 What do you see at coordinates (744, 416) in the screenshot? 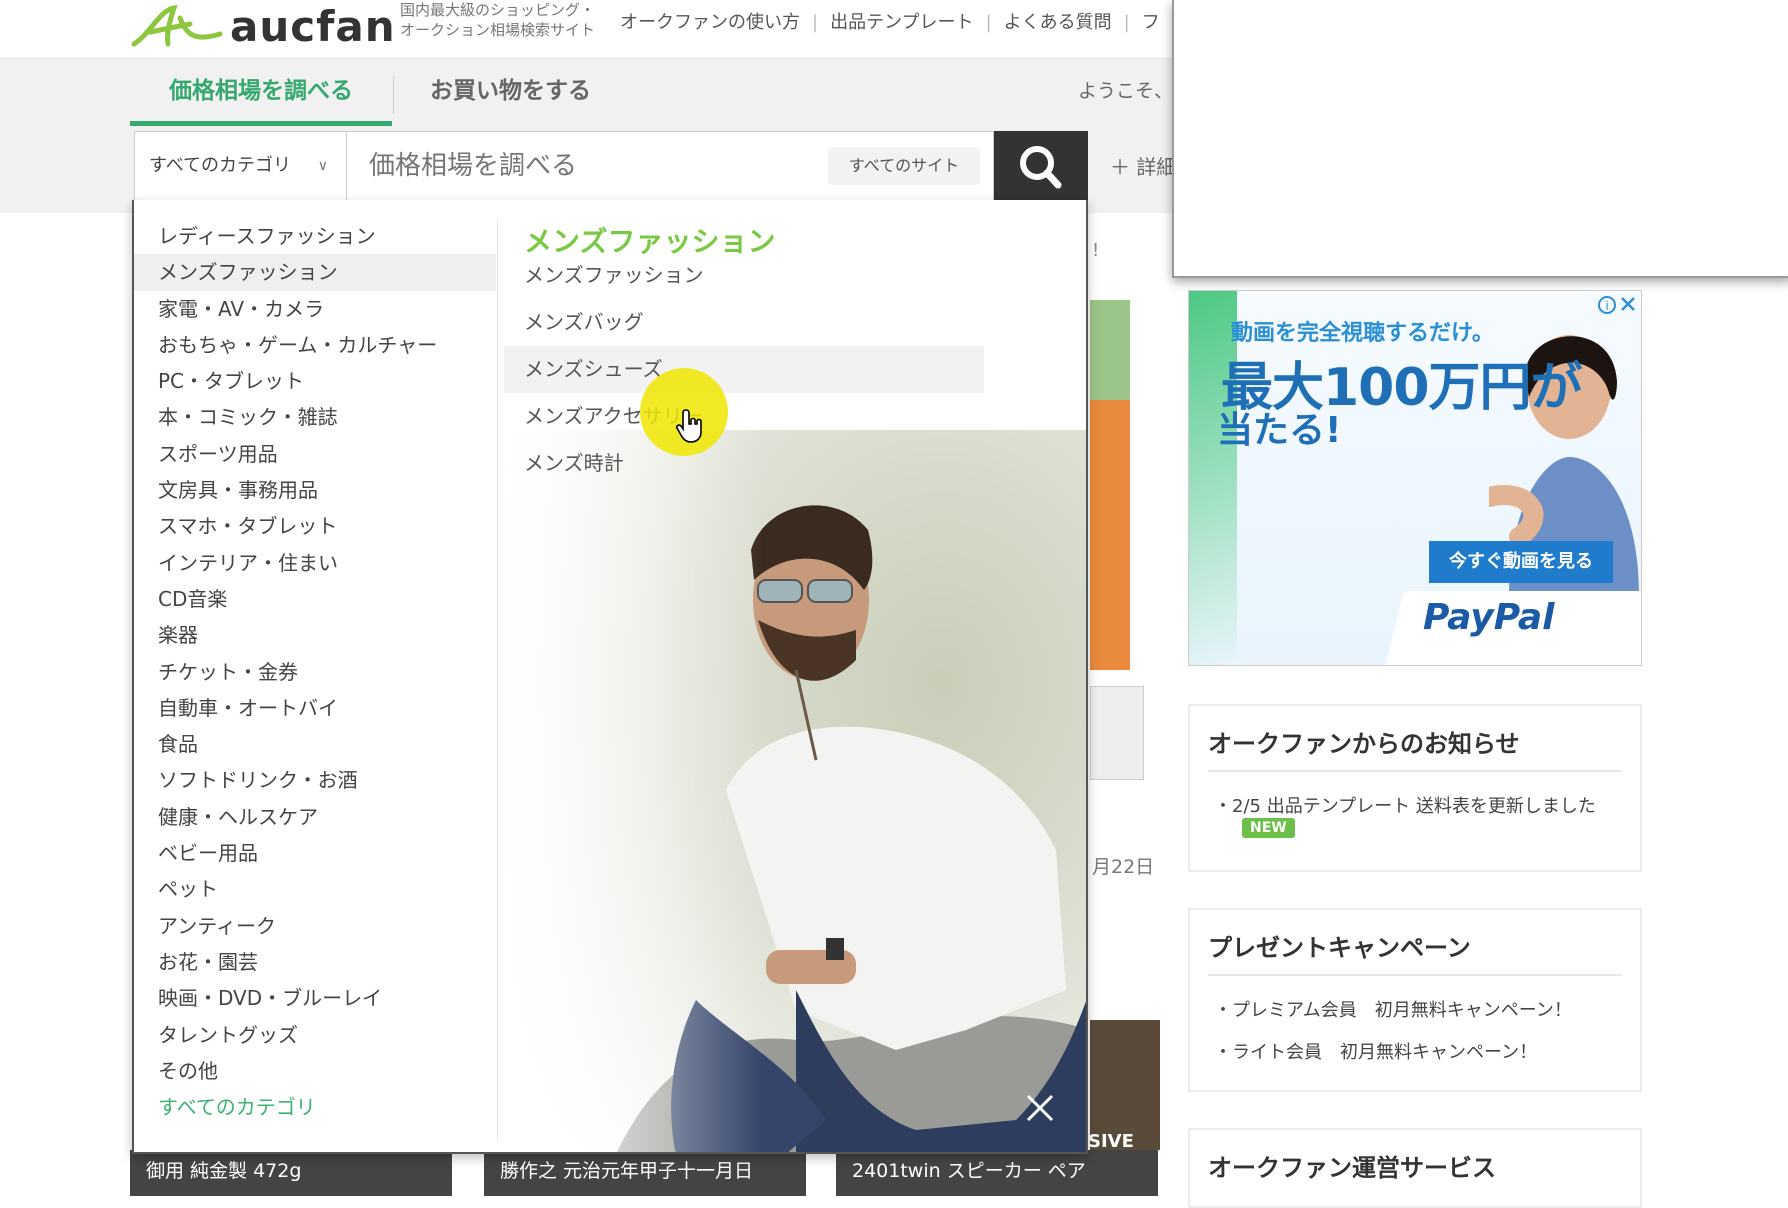
I see `subcategory-item: メンズアクセサリー` at bounding box center [744, 416].